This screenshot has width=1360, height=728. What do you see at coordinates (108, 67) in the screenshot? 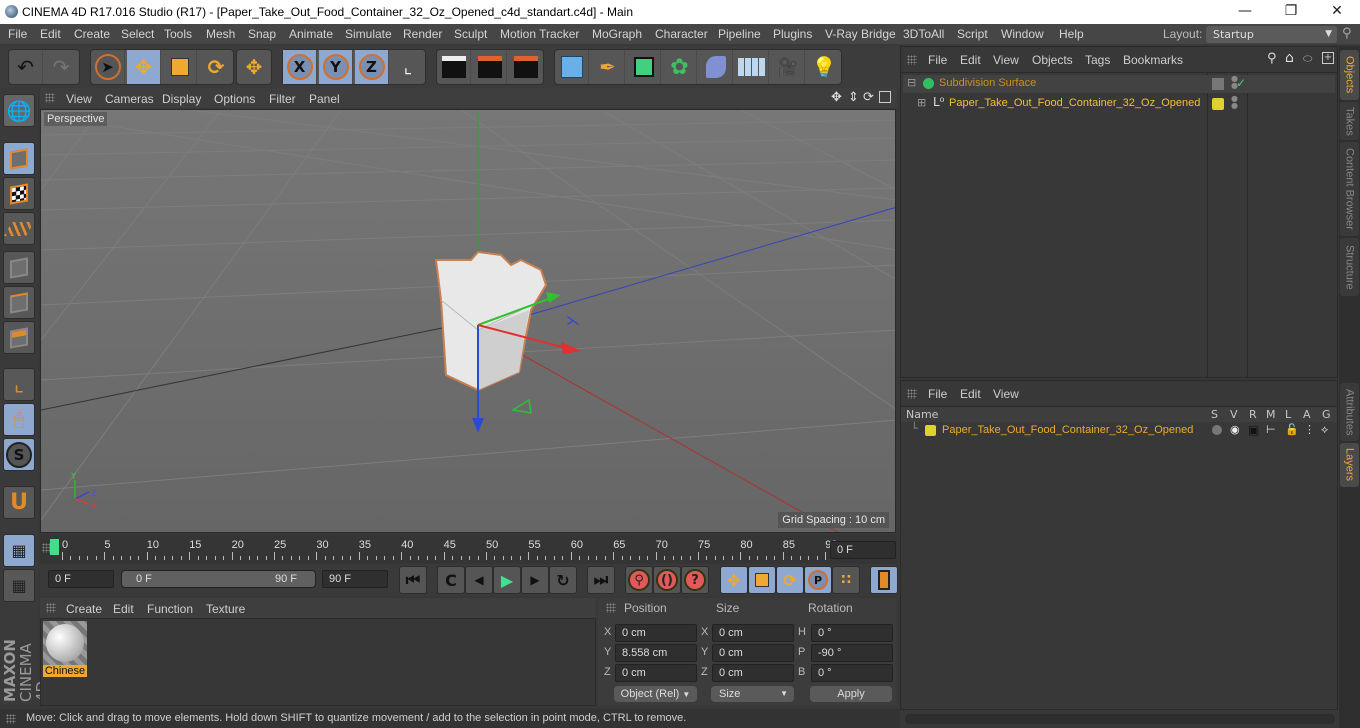
I see `live-selection-button: ➤` at bounding box center [108, 67].